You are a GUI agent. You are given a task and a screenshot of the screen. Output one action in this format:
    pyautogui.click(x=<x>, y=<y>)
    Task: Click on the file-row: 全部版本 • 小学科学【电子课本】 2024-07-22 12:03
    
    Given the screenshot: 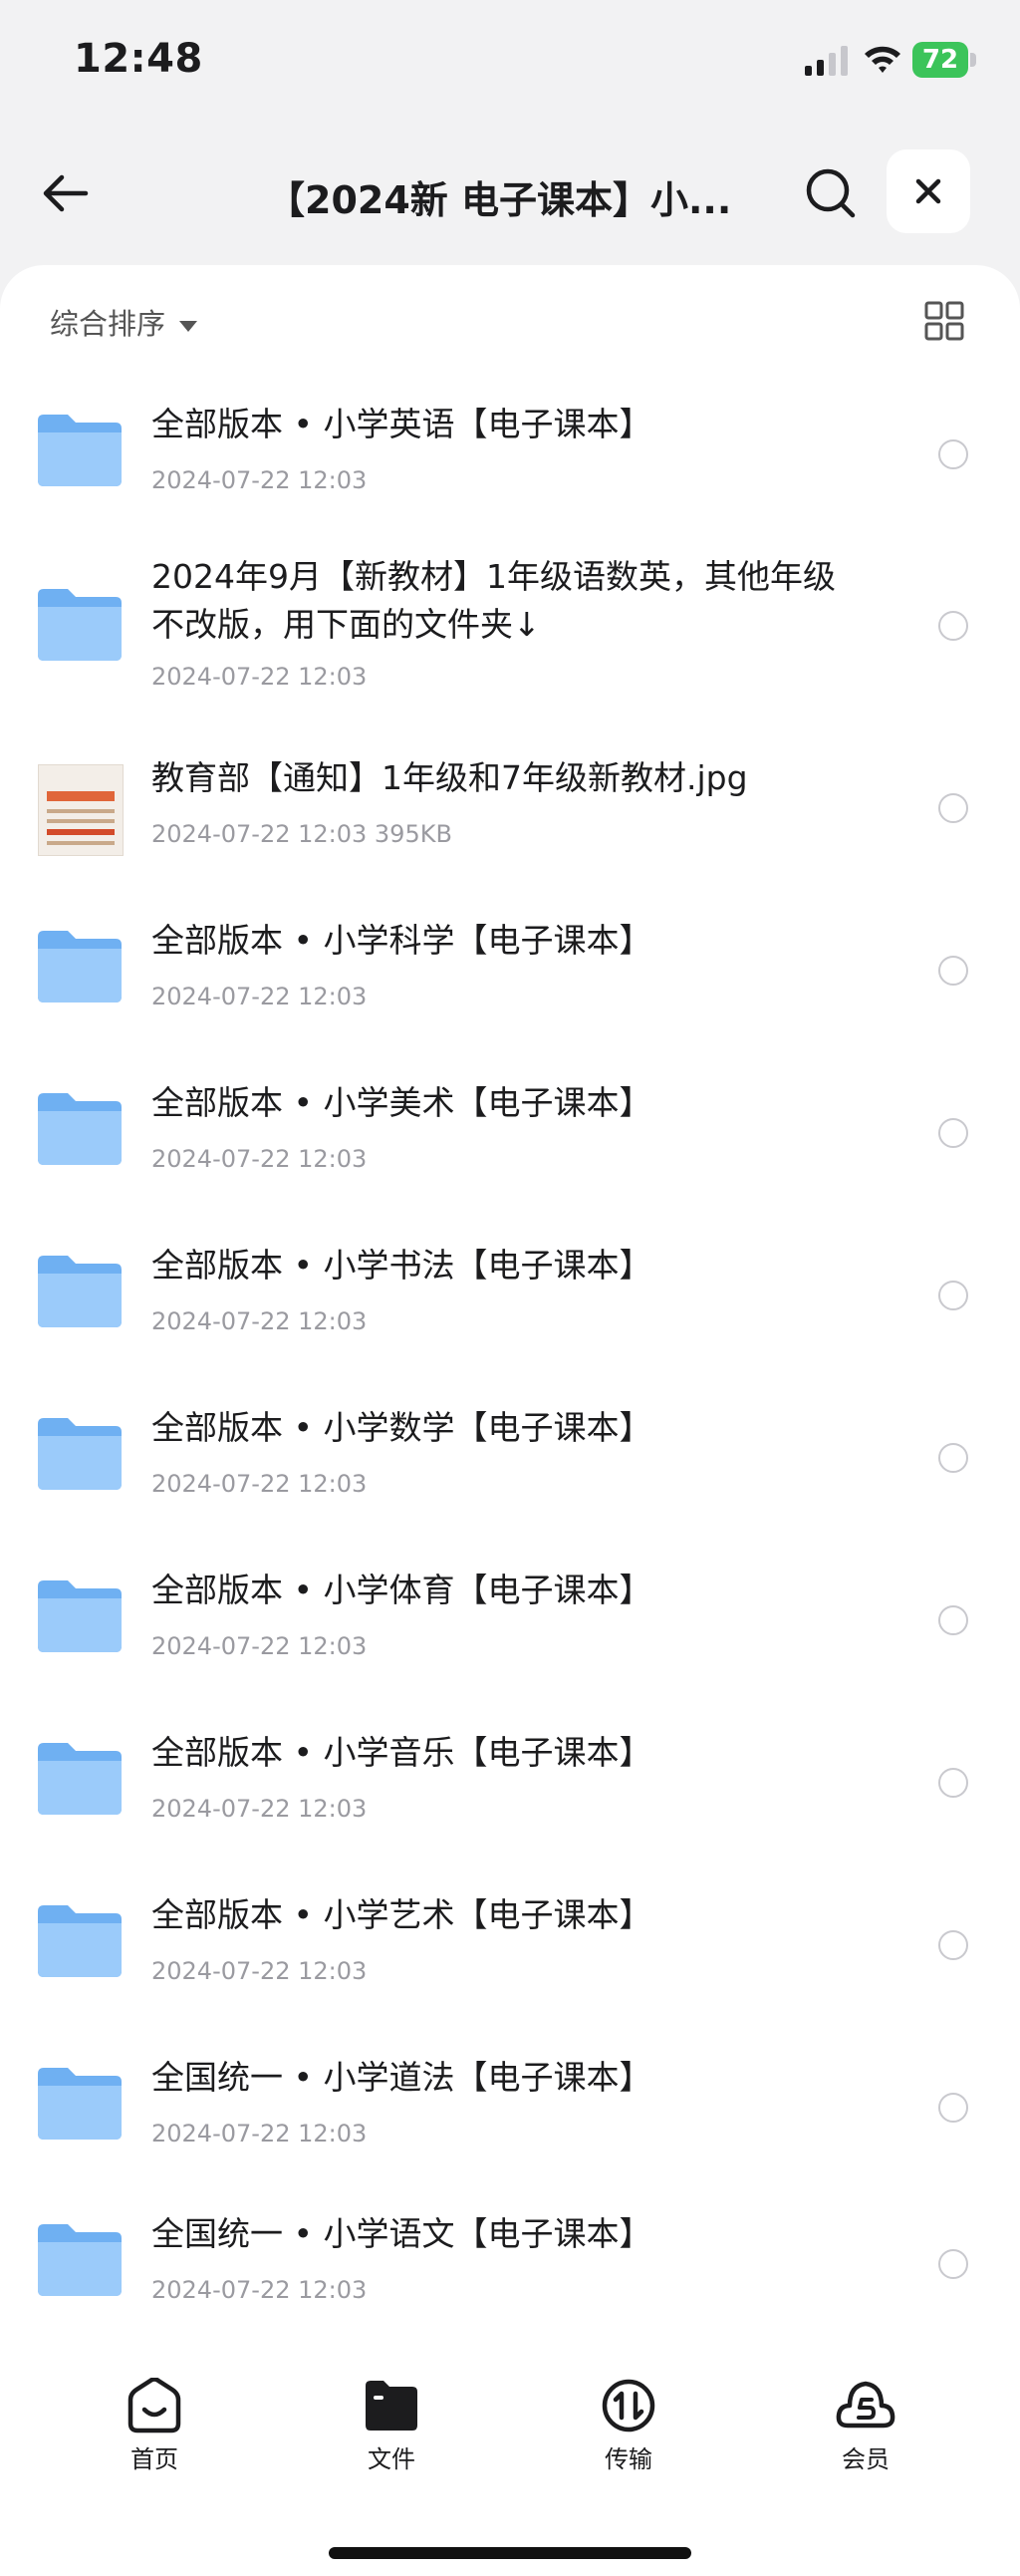 What is the action you would take?
    pyautogui.click(x=510, y=980)
    